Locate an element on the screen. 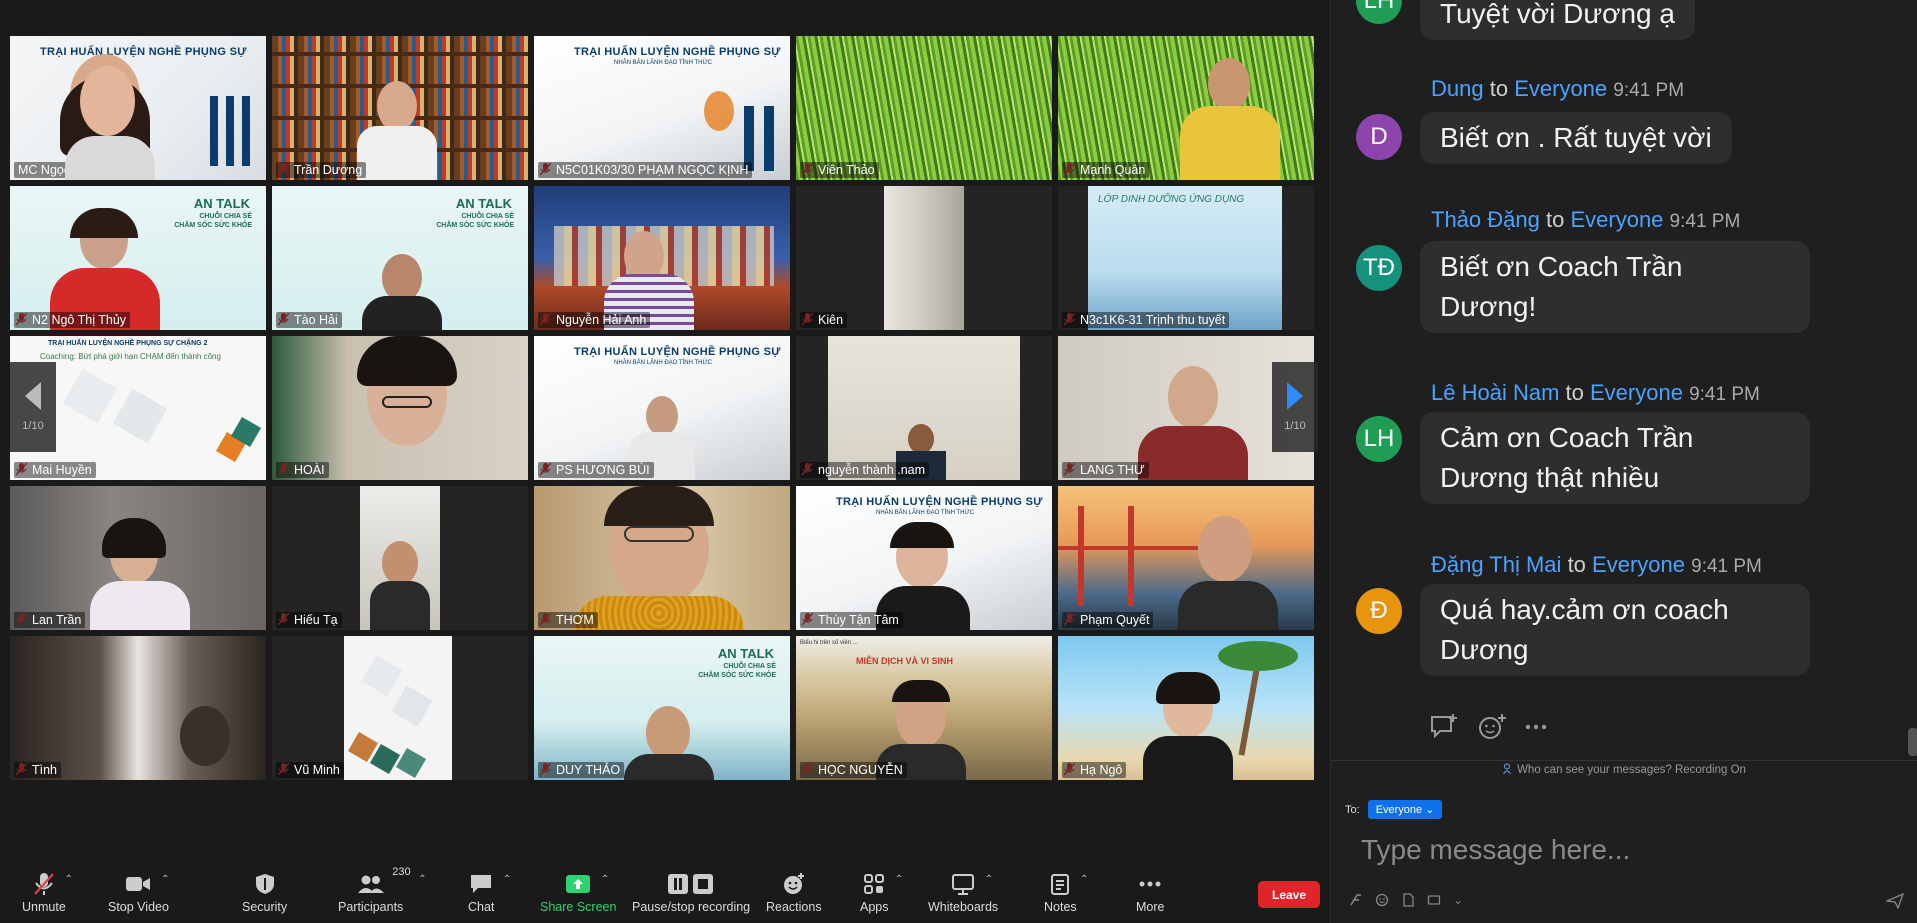  send-icon is located at coordinates (1895, 901).